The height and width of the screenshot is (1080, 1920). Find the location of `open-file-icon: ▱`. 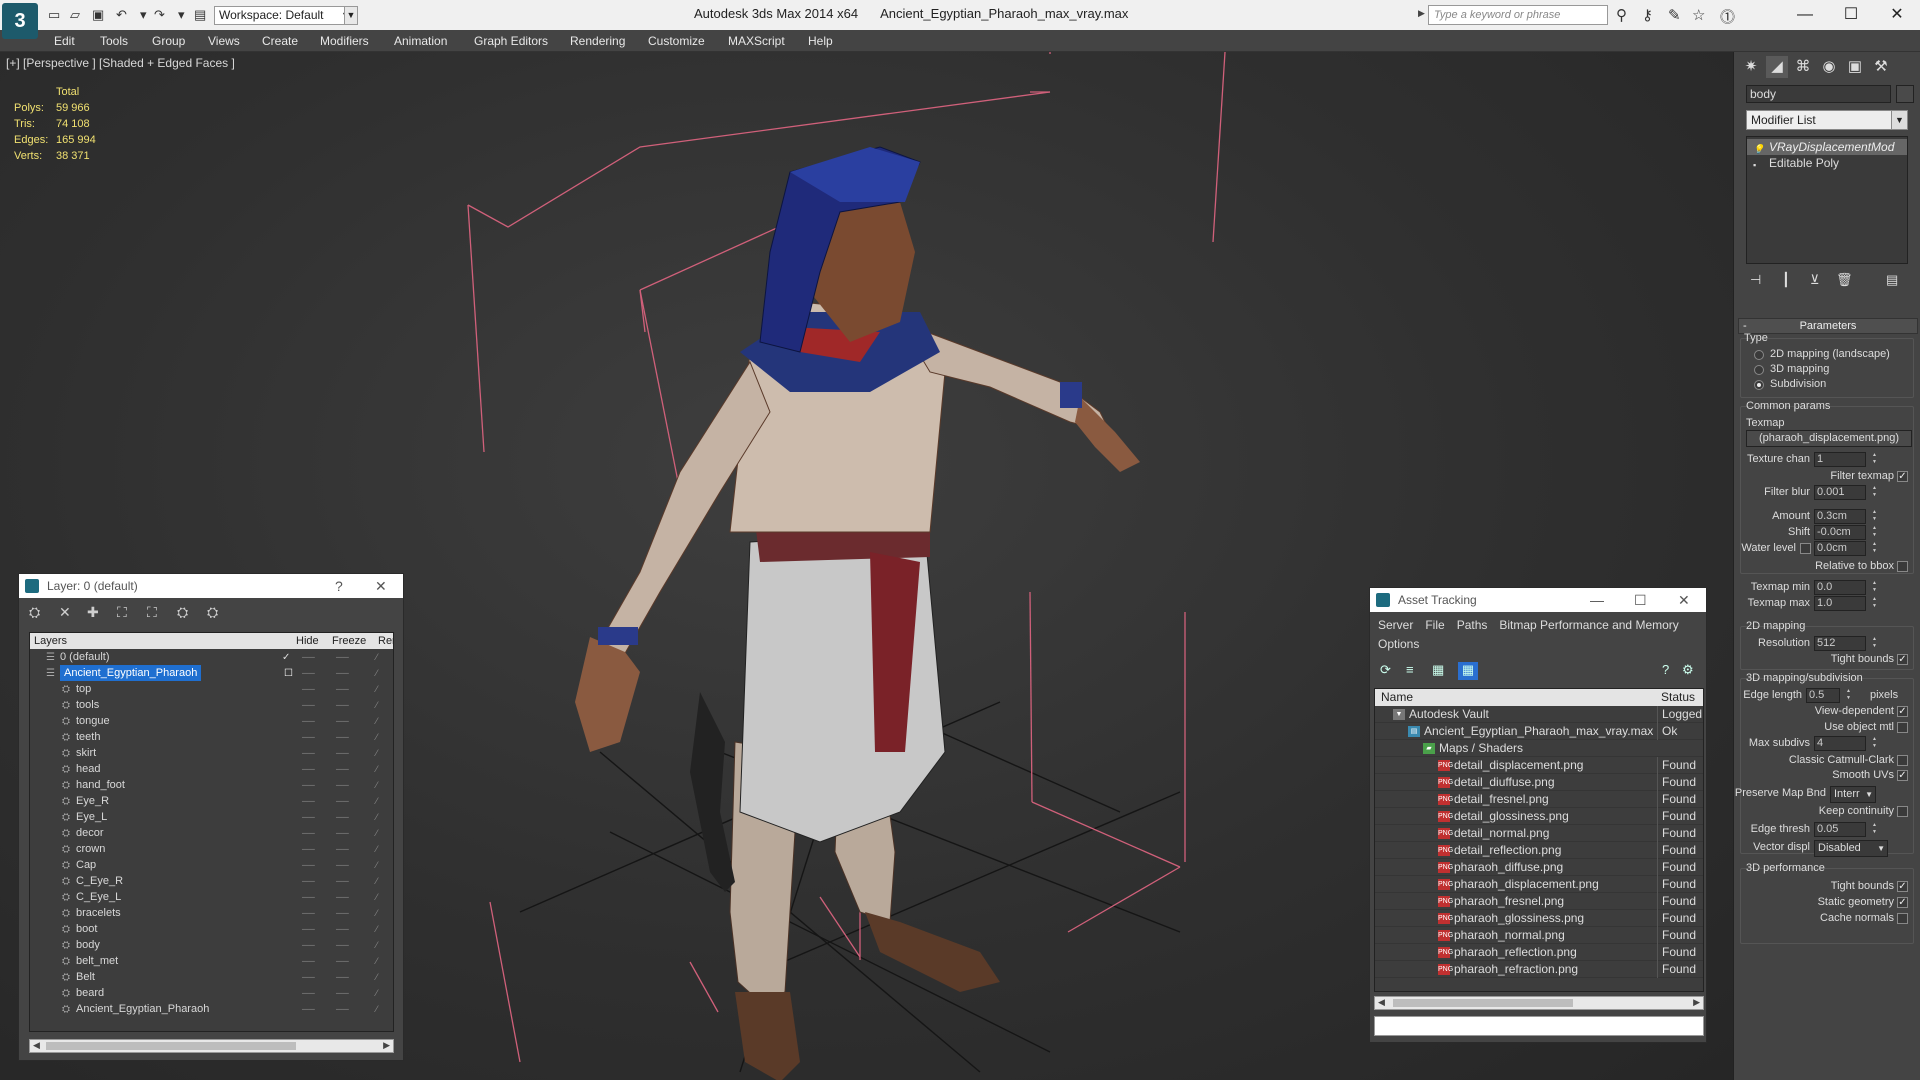

open-file-icon: ▱ is located at coordinates (75, 15).